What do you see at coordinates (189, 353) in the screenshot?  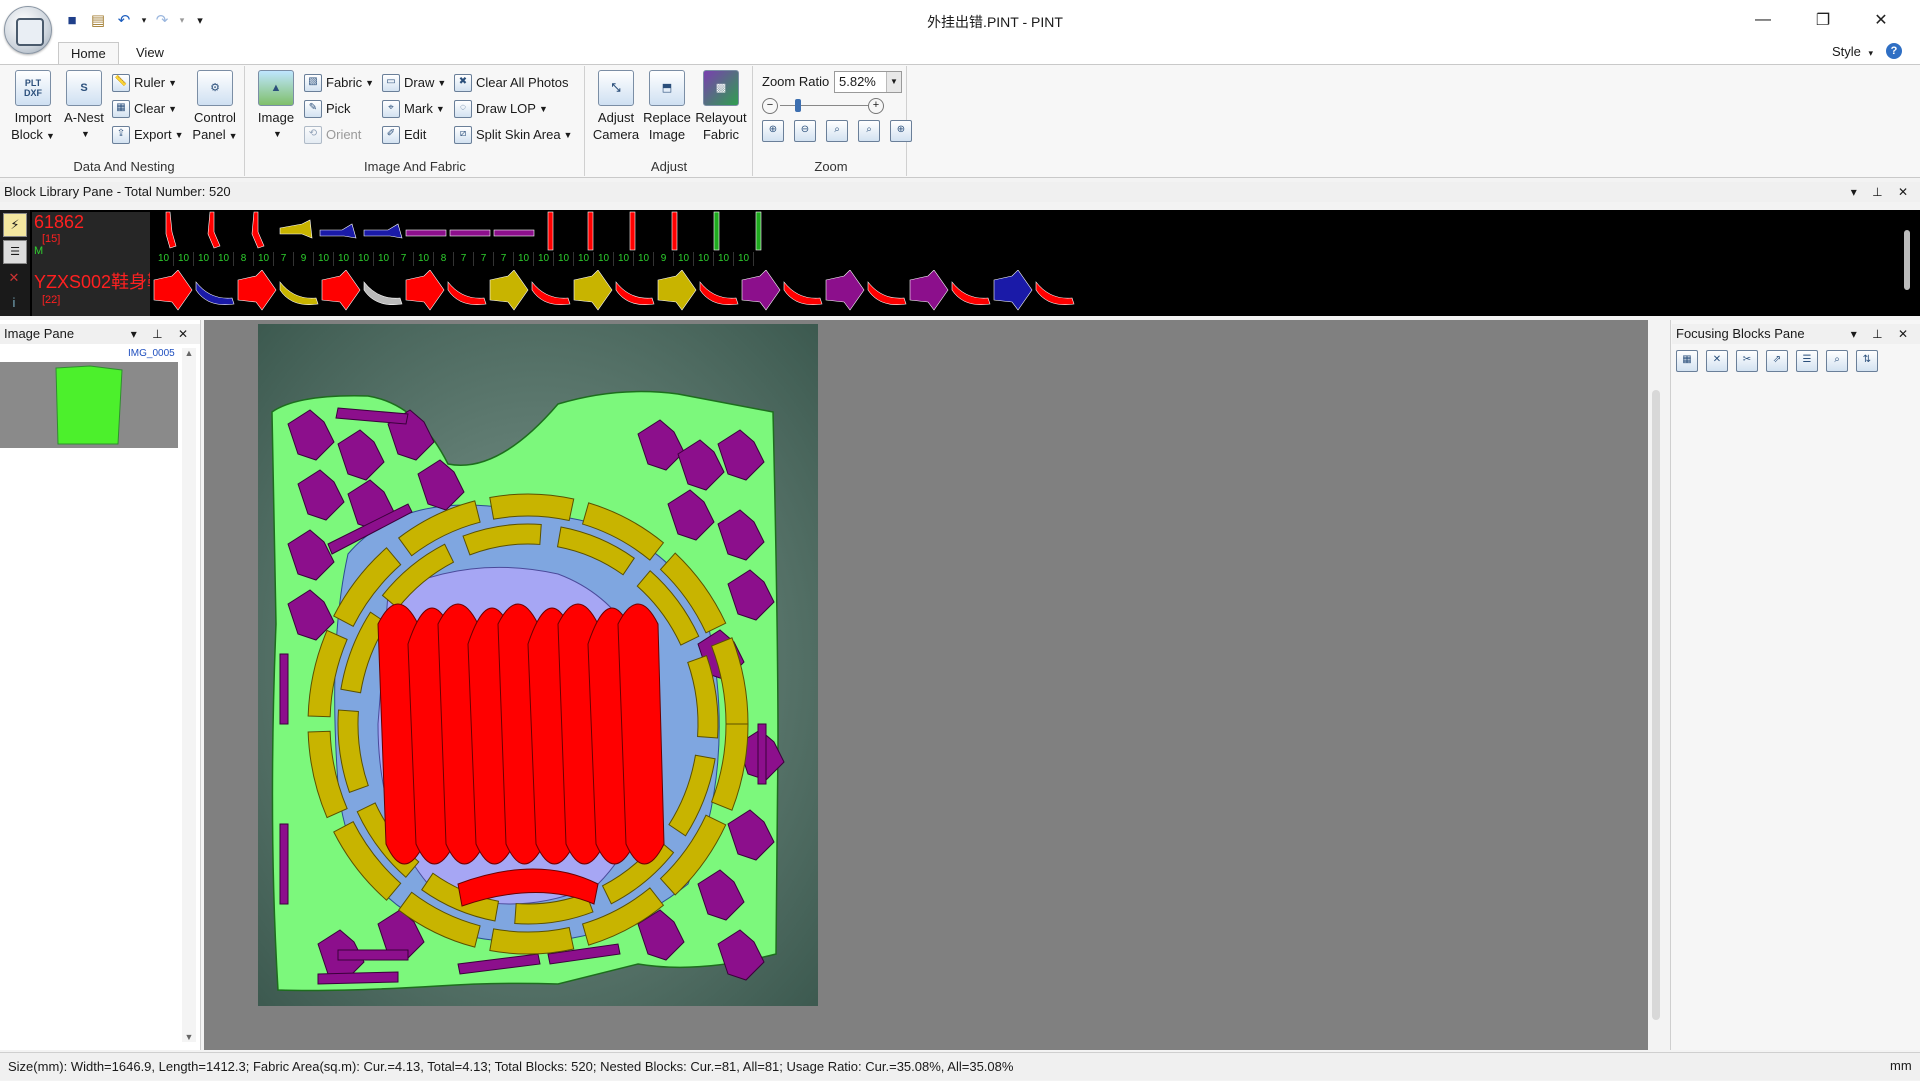 I see `scroll-up-icon: ▲` at bounding box center [189, 353].